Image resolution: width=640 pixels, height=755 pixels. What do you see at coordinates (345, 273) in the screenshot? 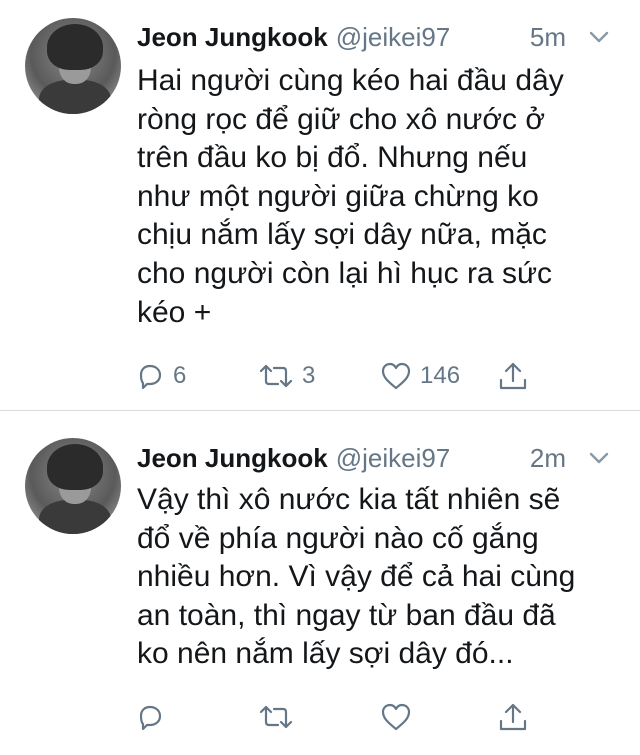
I see `tweet-text-line: cho người còn lại hì hục ra sức` at bounding box center [345, 273].